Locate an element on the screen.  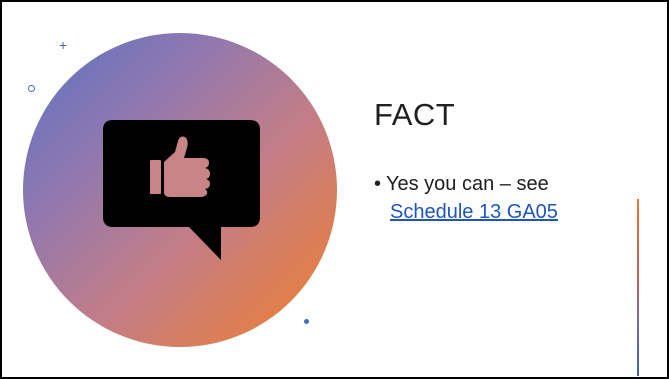
bullet-text: Yes you can – see is located at coordinates (467, 184).